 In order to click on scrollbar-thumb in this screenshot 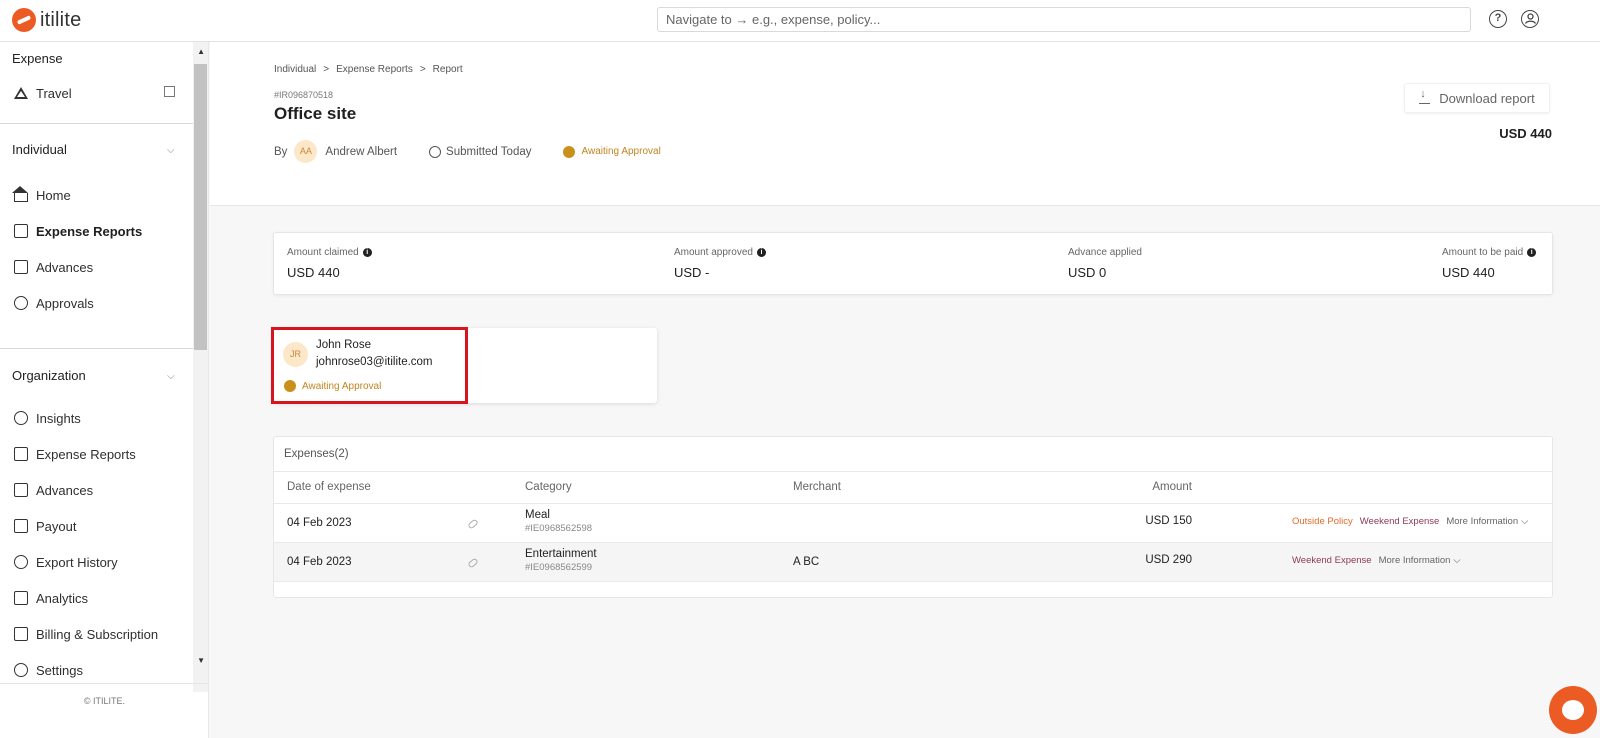, I will do `click(200, 207)`.